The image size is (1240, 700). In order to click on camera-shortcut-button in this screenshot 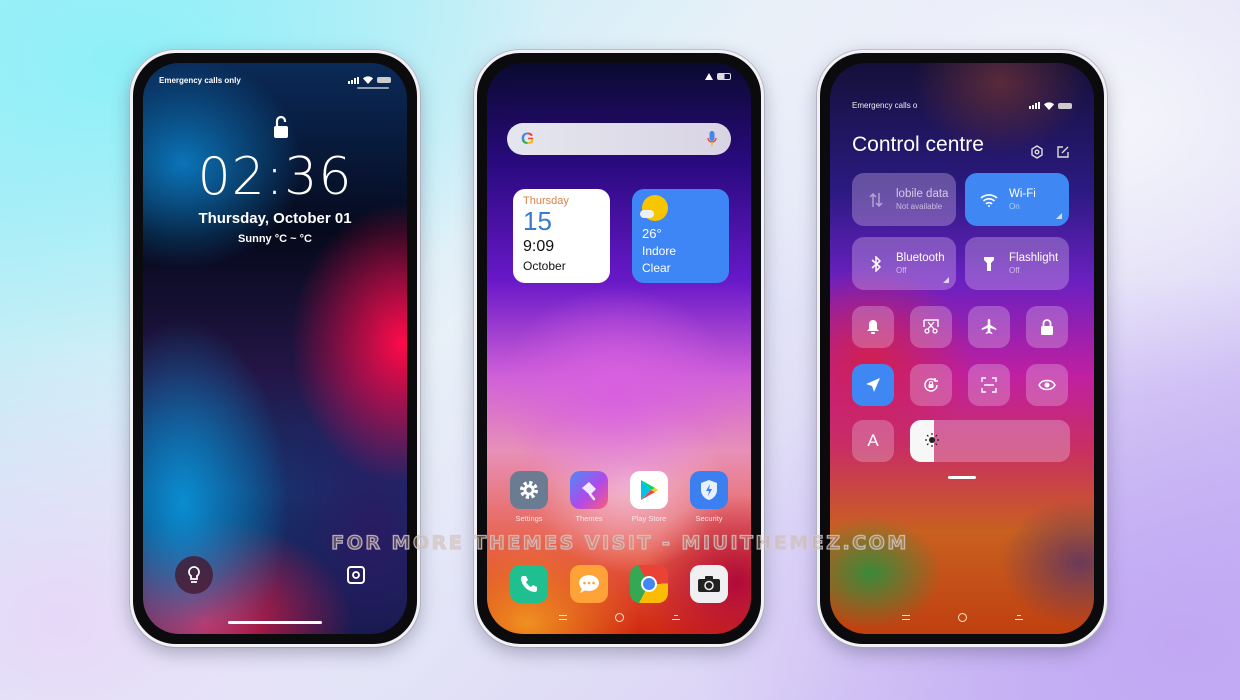, I will do `click(356, 575)`.